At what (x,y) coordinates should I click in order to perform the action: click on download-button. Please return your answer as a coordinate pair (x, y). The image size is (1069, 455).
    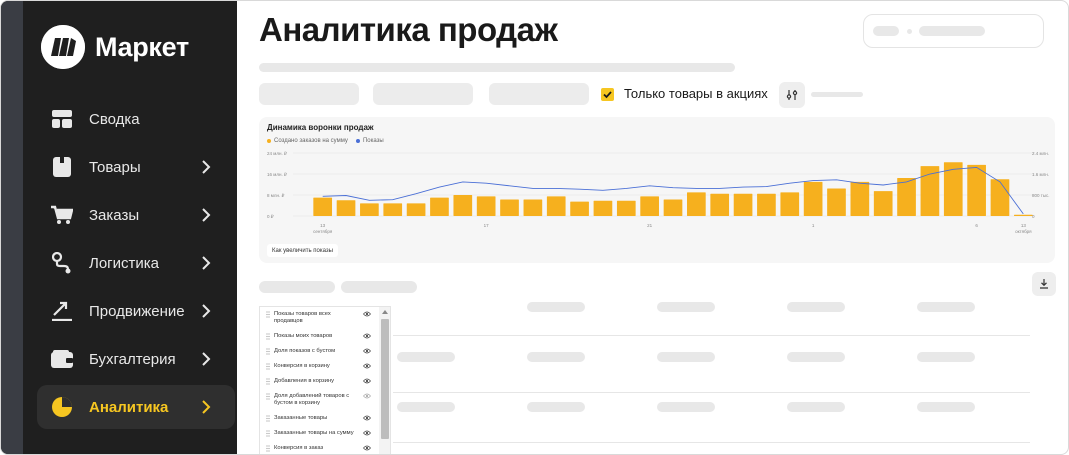
    Looking at the image, I should click on (1044, 284).